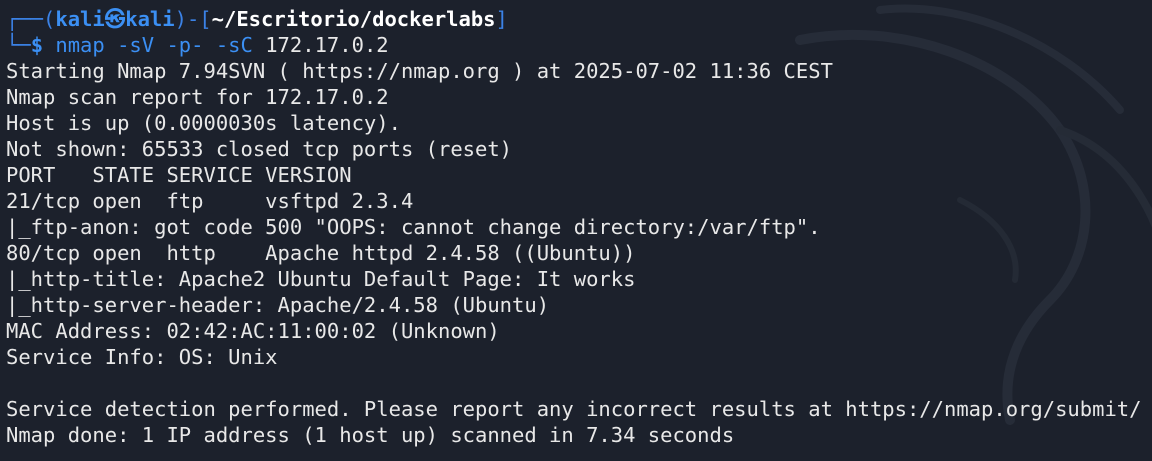 The height and width of the screenshot is (461, 1152). Describe the element at coordinates (253, 331) in the screenshot. I see `output-line: MAC Address: 02:42:AC:11:00:02 (Unknown)` at that location.